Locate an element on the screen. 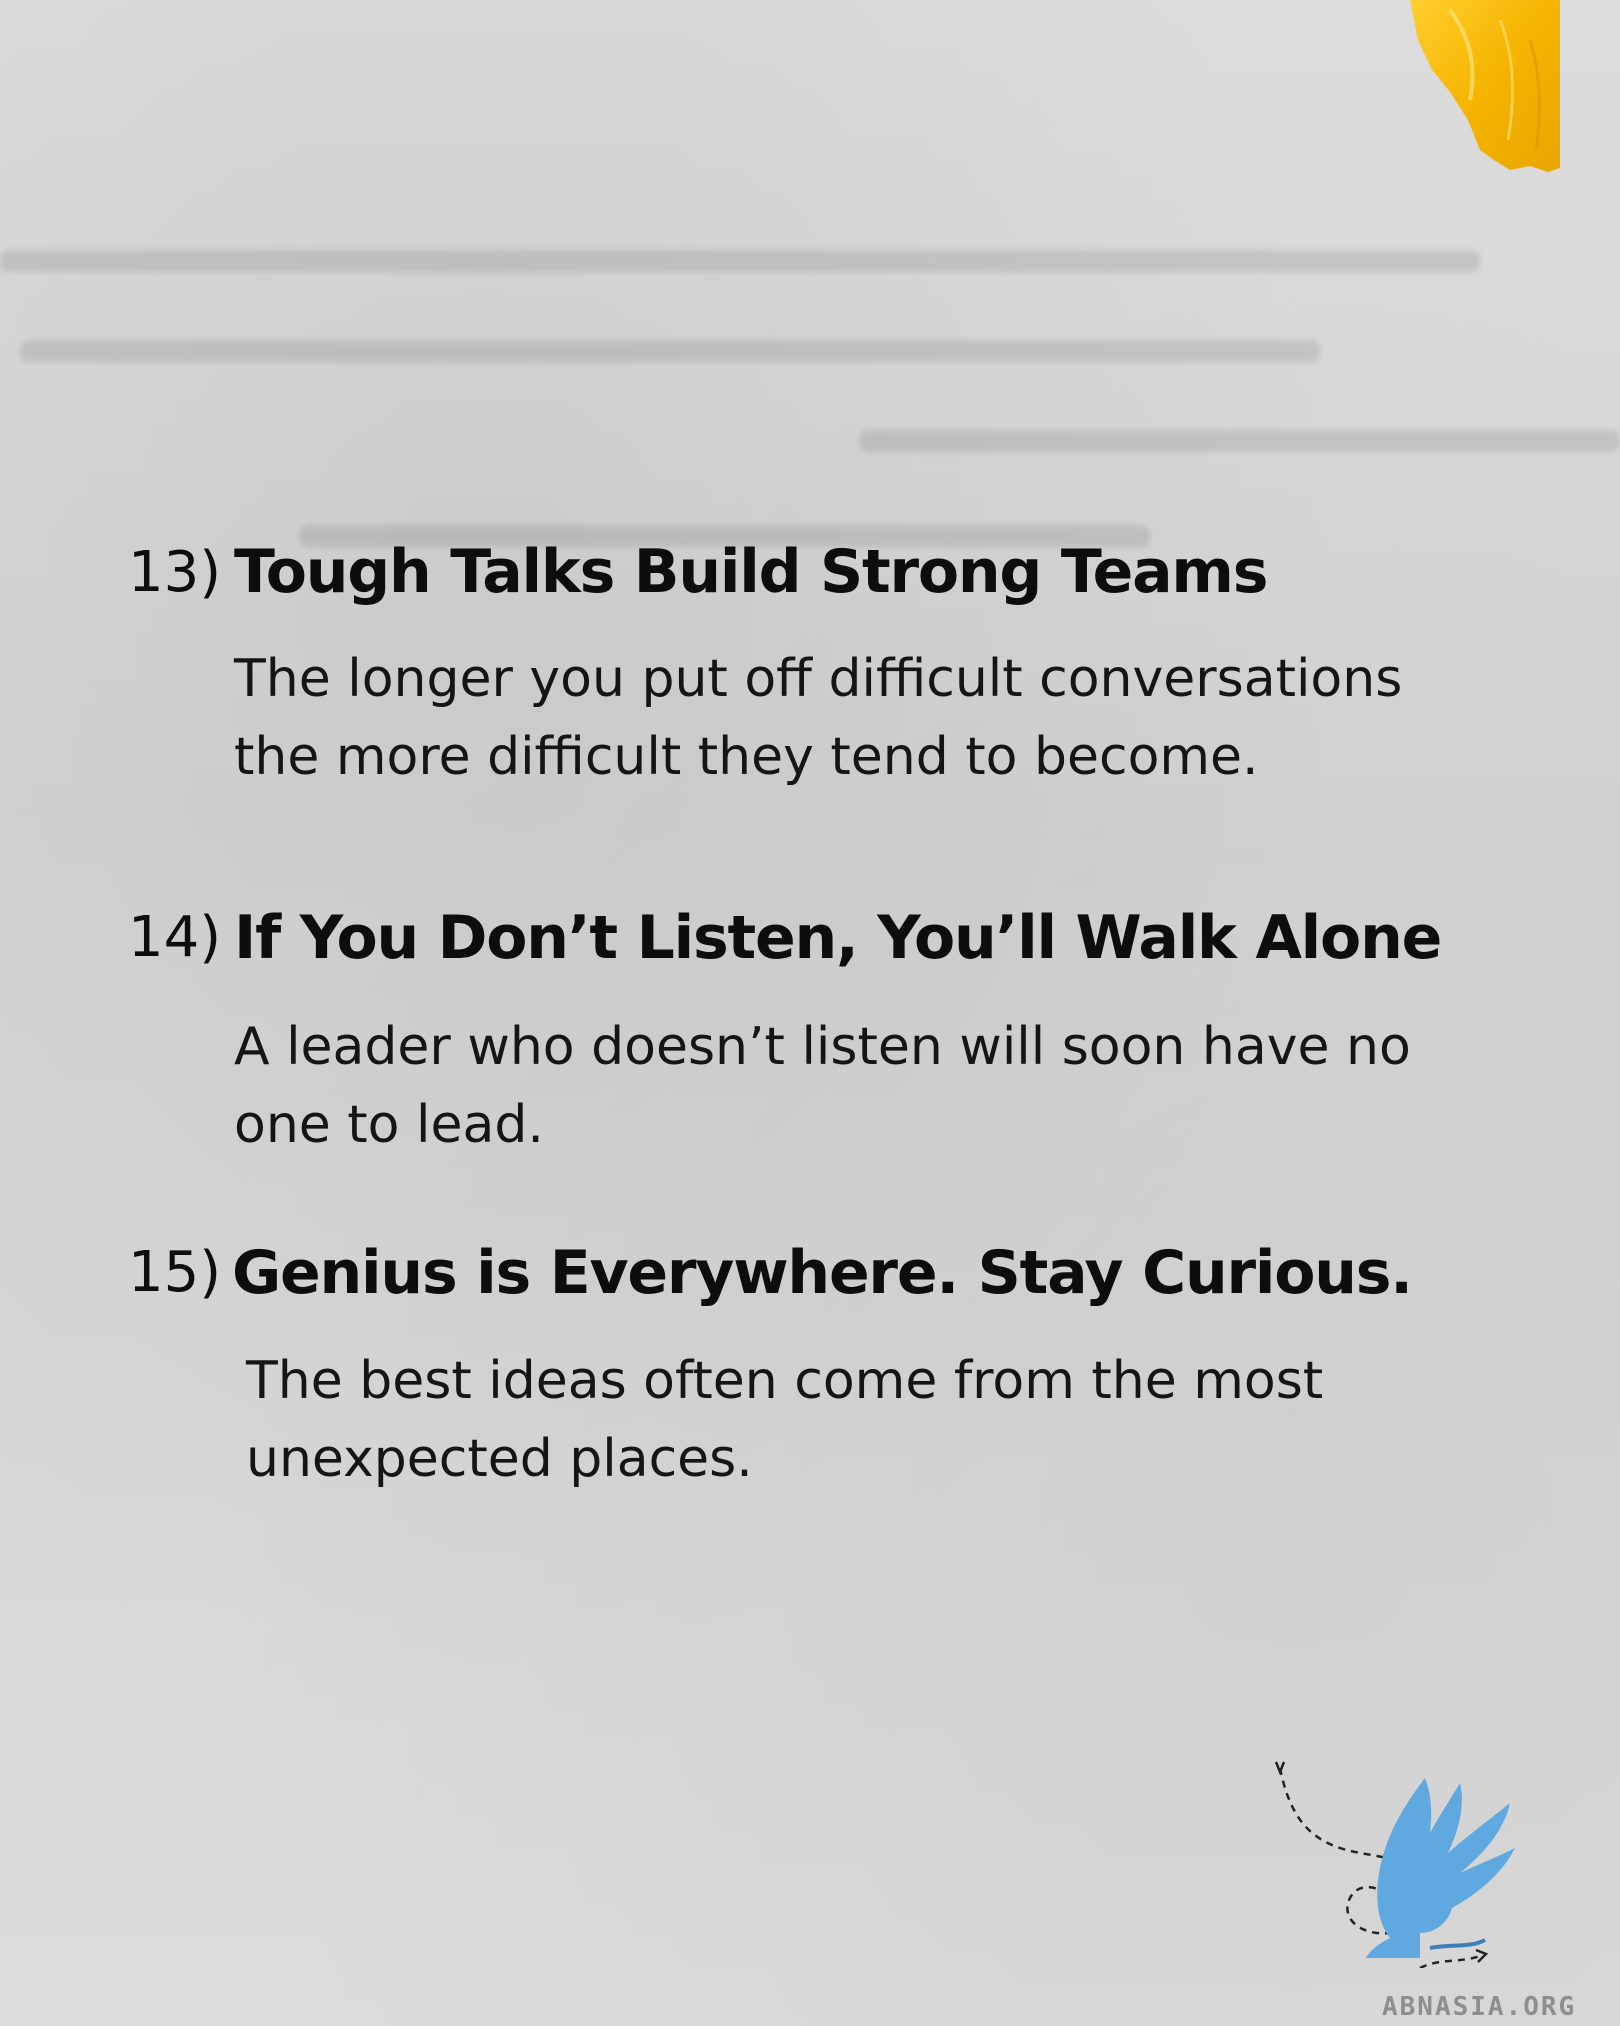 This screenshot has width=1620, height=2026. item-14-title: If You Don’t Listen, You’ll Walk Alone is located at coordinates (838, 938).